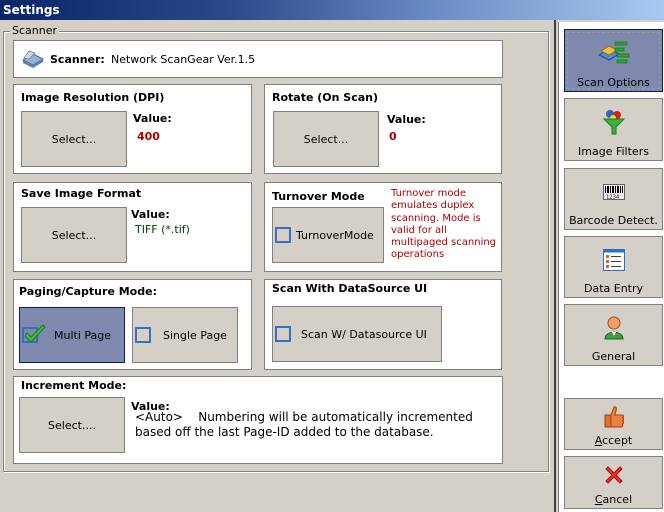 The image size is (664, 512). What do you see at coordinates (283, 334) in the screenshot?
I see `datasource-checkbox` at bounding box center [283, 334].